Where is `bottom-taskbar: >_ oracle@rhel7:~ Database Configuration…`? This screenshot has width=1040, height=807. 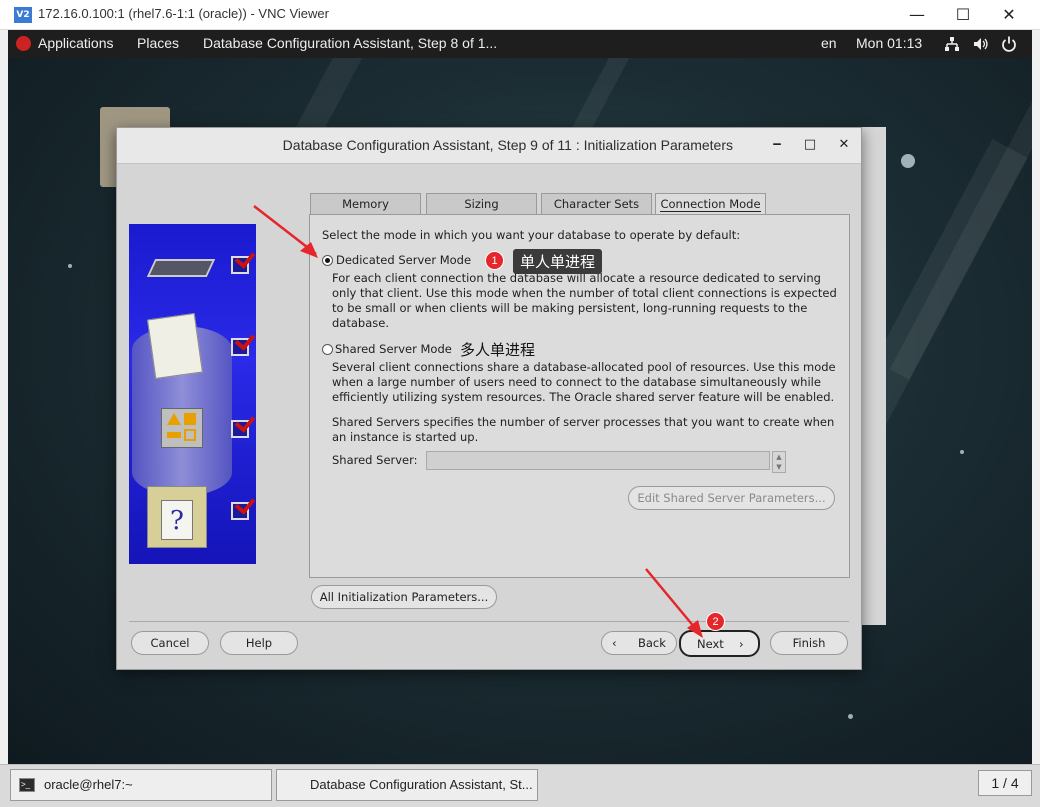 bottom-taskbar: >_ oracle@rhel7:~ Database Configuration… is located at coordinates (520, 785).